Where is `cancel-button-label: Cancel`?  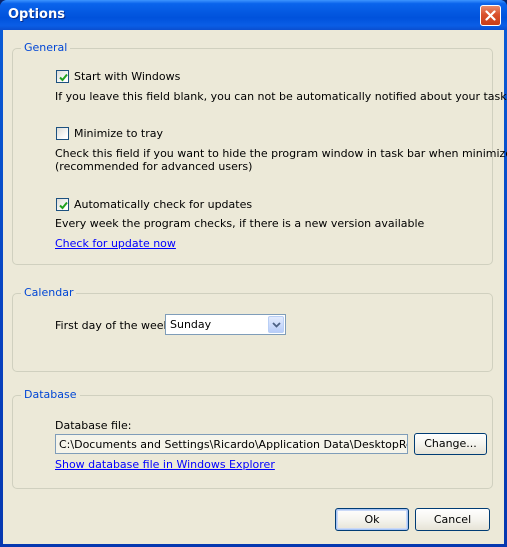 cancel-button-label: Cancel is located at coordinates (452, 519).